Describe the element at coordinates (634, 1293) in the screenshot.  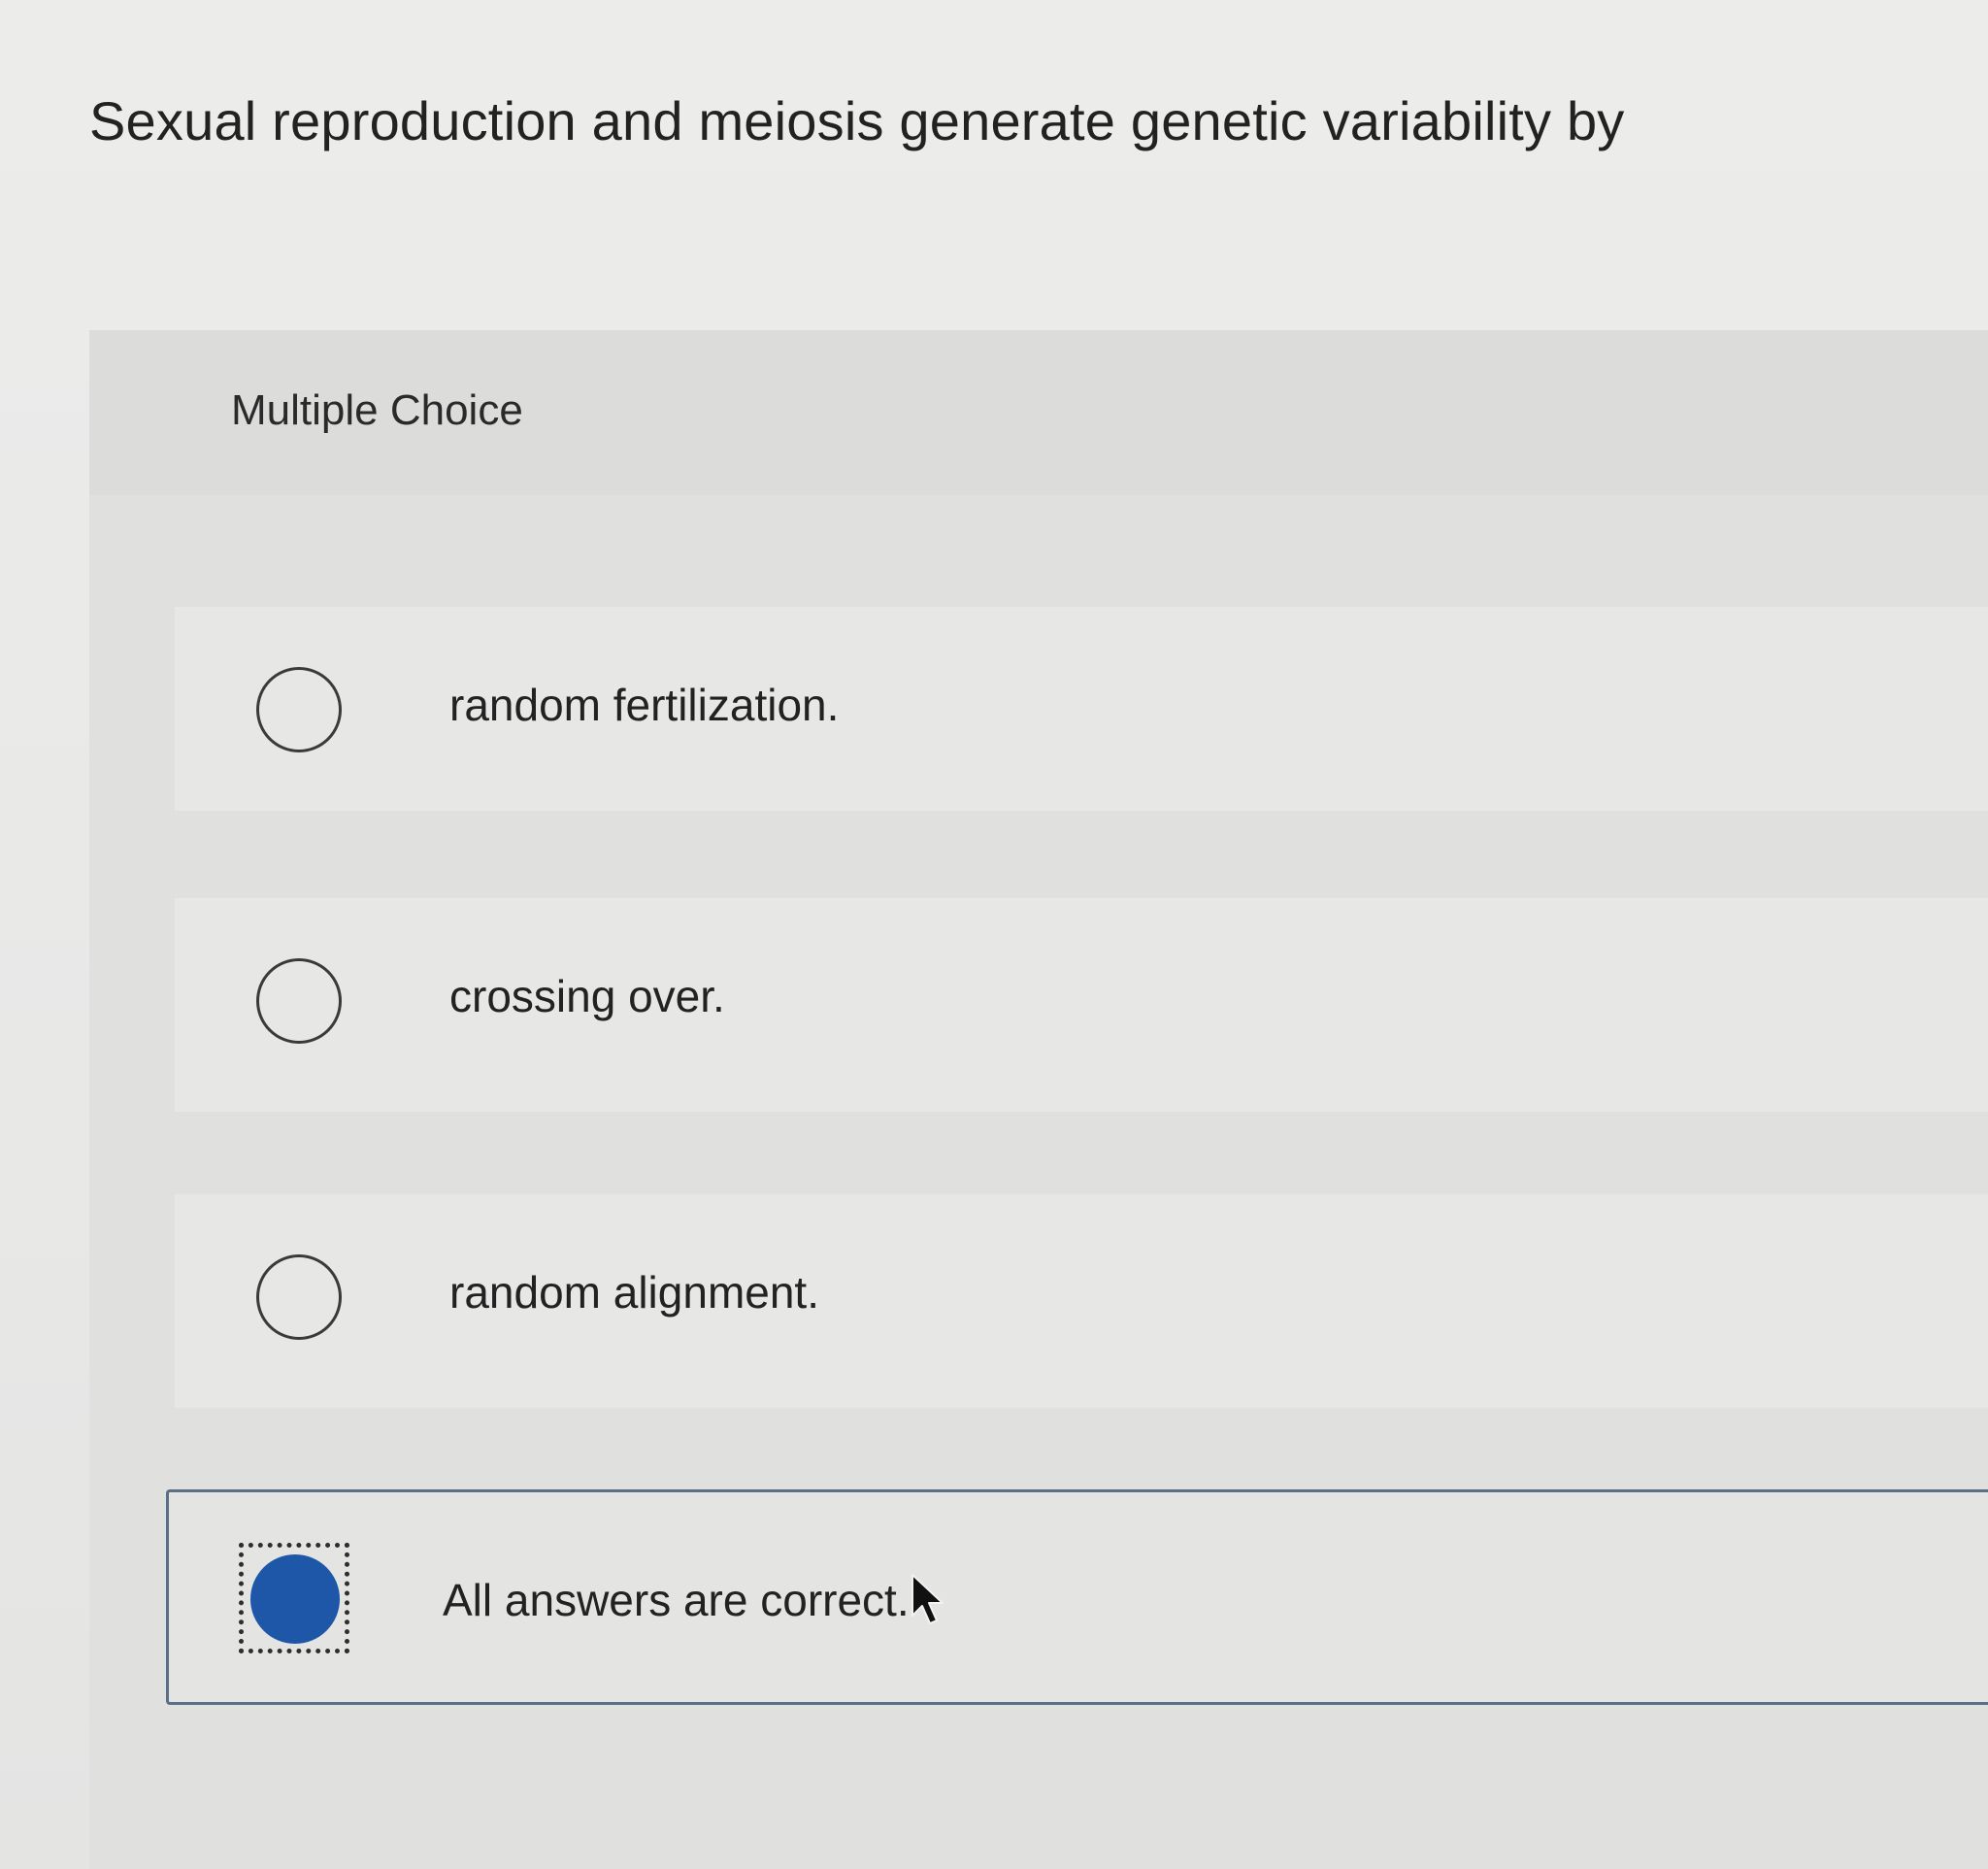
I see `option-label: random alignment.` at that location.